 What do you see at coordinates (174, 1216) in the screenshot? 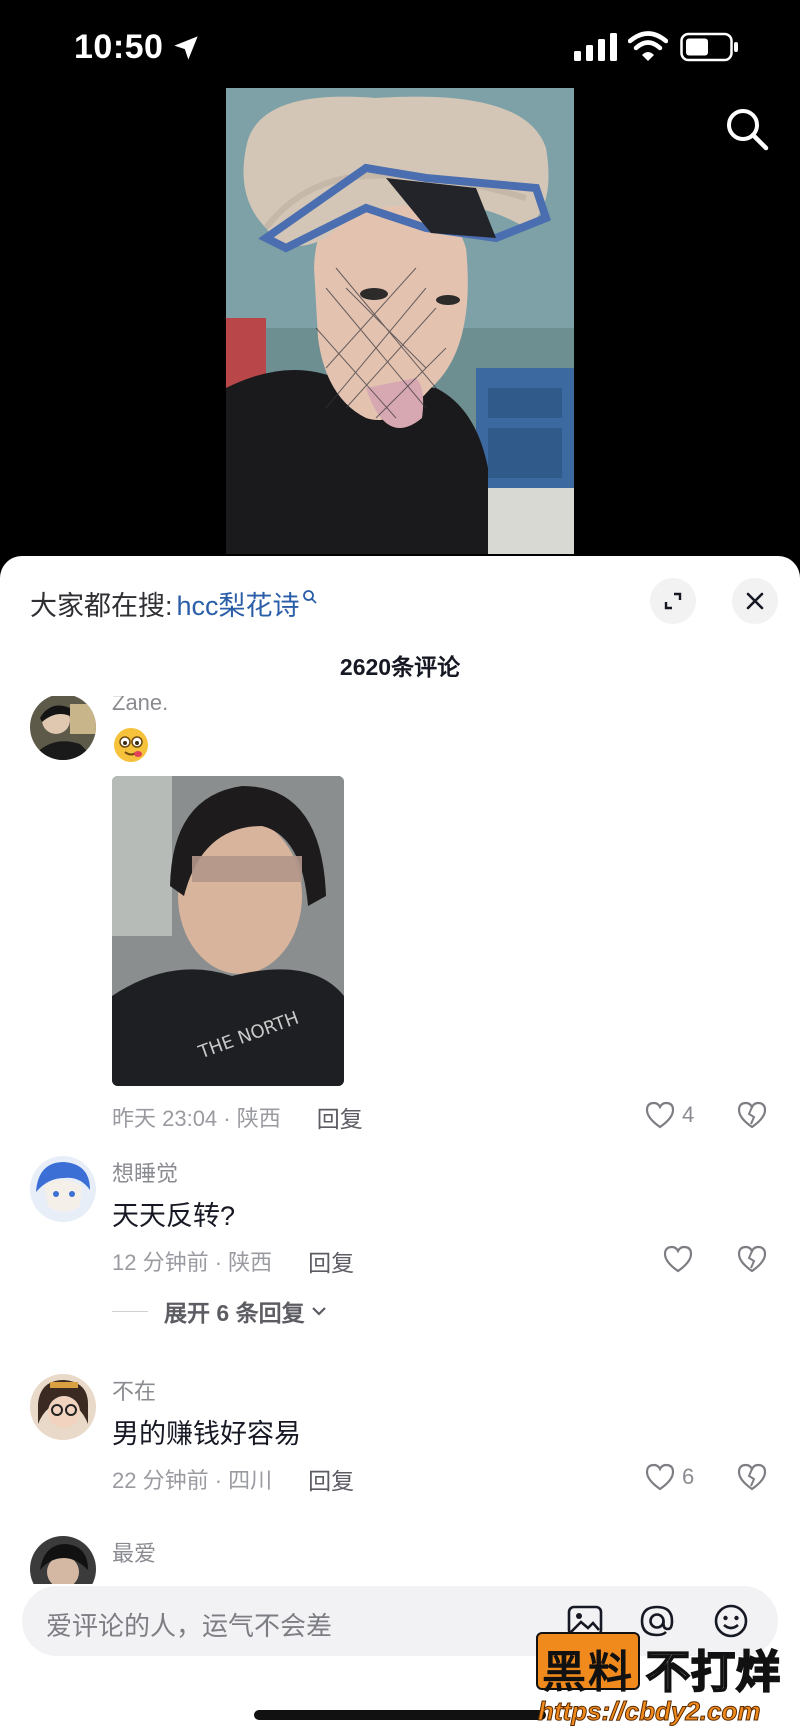
I see `comment-text: 天天反转?` at bounding box center [174, 1216].